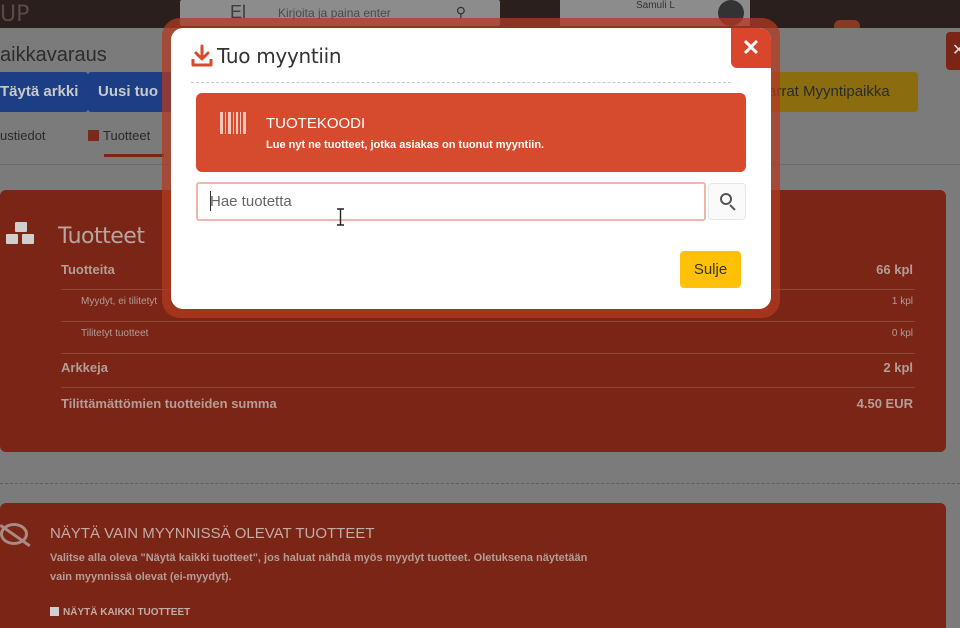 This screenshot has height=628, width=960. Describe the element at coordinates (488, 374) in the screenshot. I see `stat-row: Arkkeja 2 kpl` at that location.